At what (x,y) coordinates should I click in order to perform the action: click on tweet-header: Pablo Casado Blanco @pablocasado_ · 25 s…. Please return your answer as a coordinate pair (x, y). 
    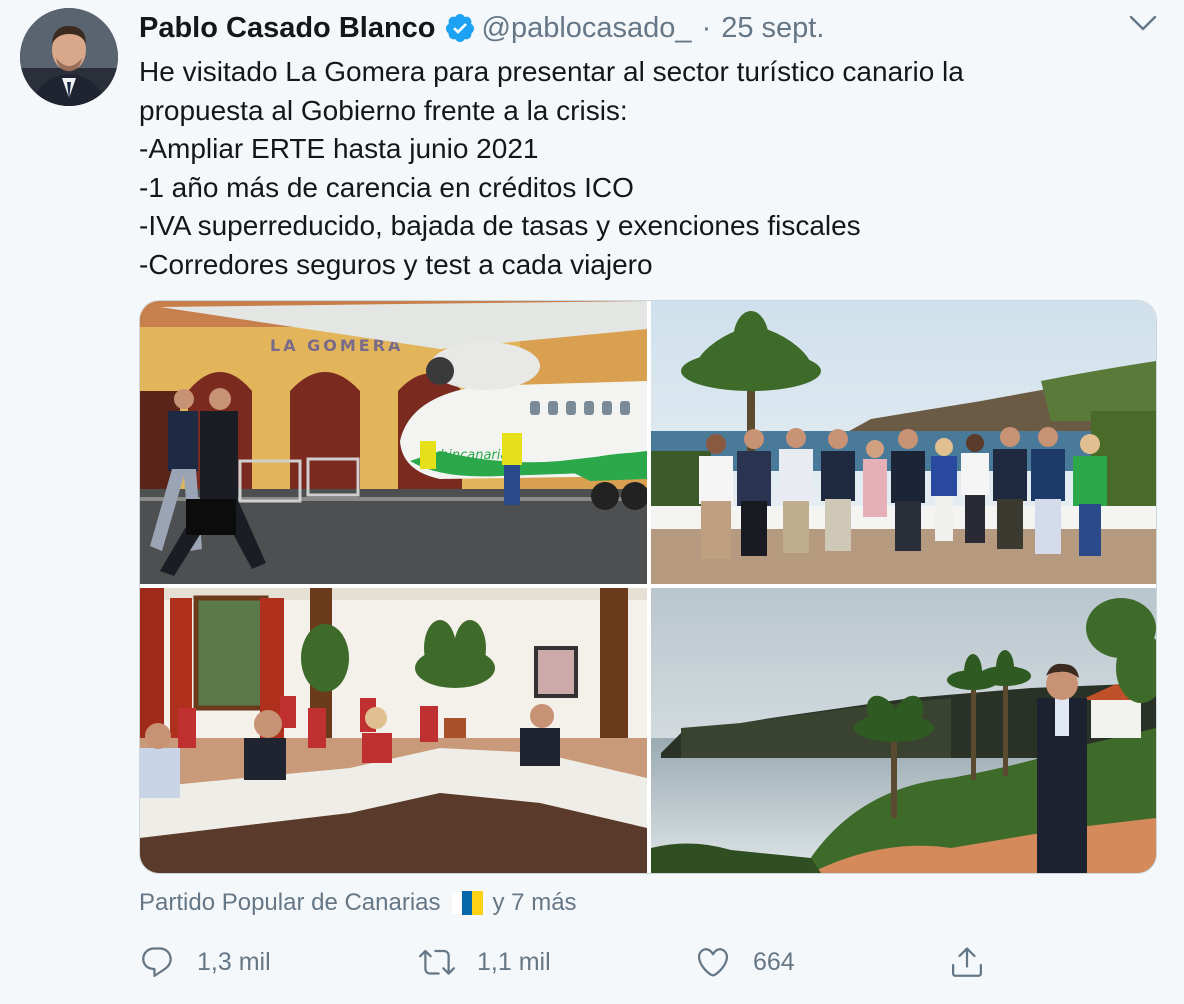
    Looking at the image, I should click on (481, 28).